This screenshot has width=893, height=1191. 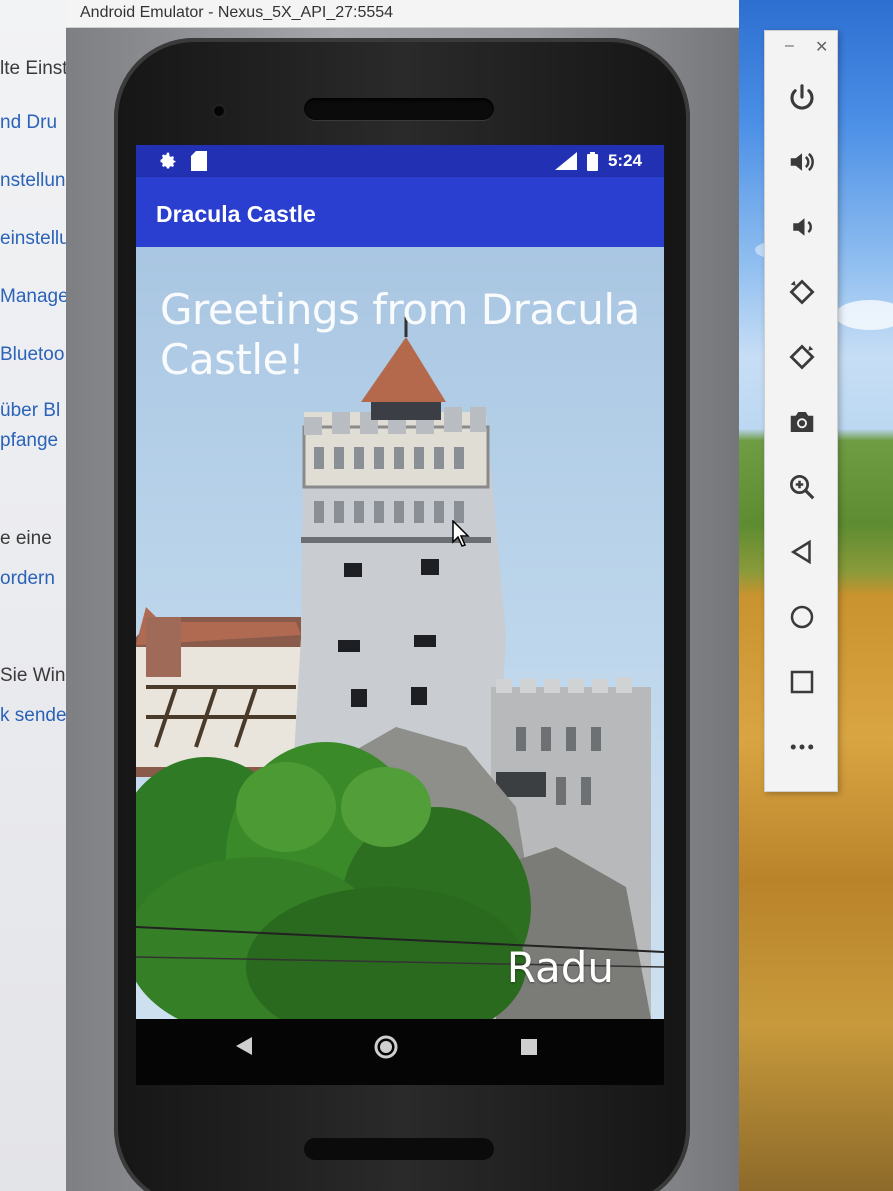 I want to click on overview-button, so click(x=802, y=682).